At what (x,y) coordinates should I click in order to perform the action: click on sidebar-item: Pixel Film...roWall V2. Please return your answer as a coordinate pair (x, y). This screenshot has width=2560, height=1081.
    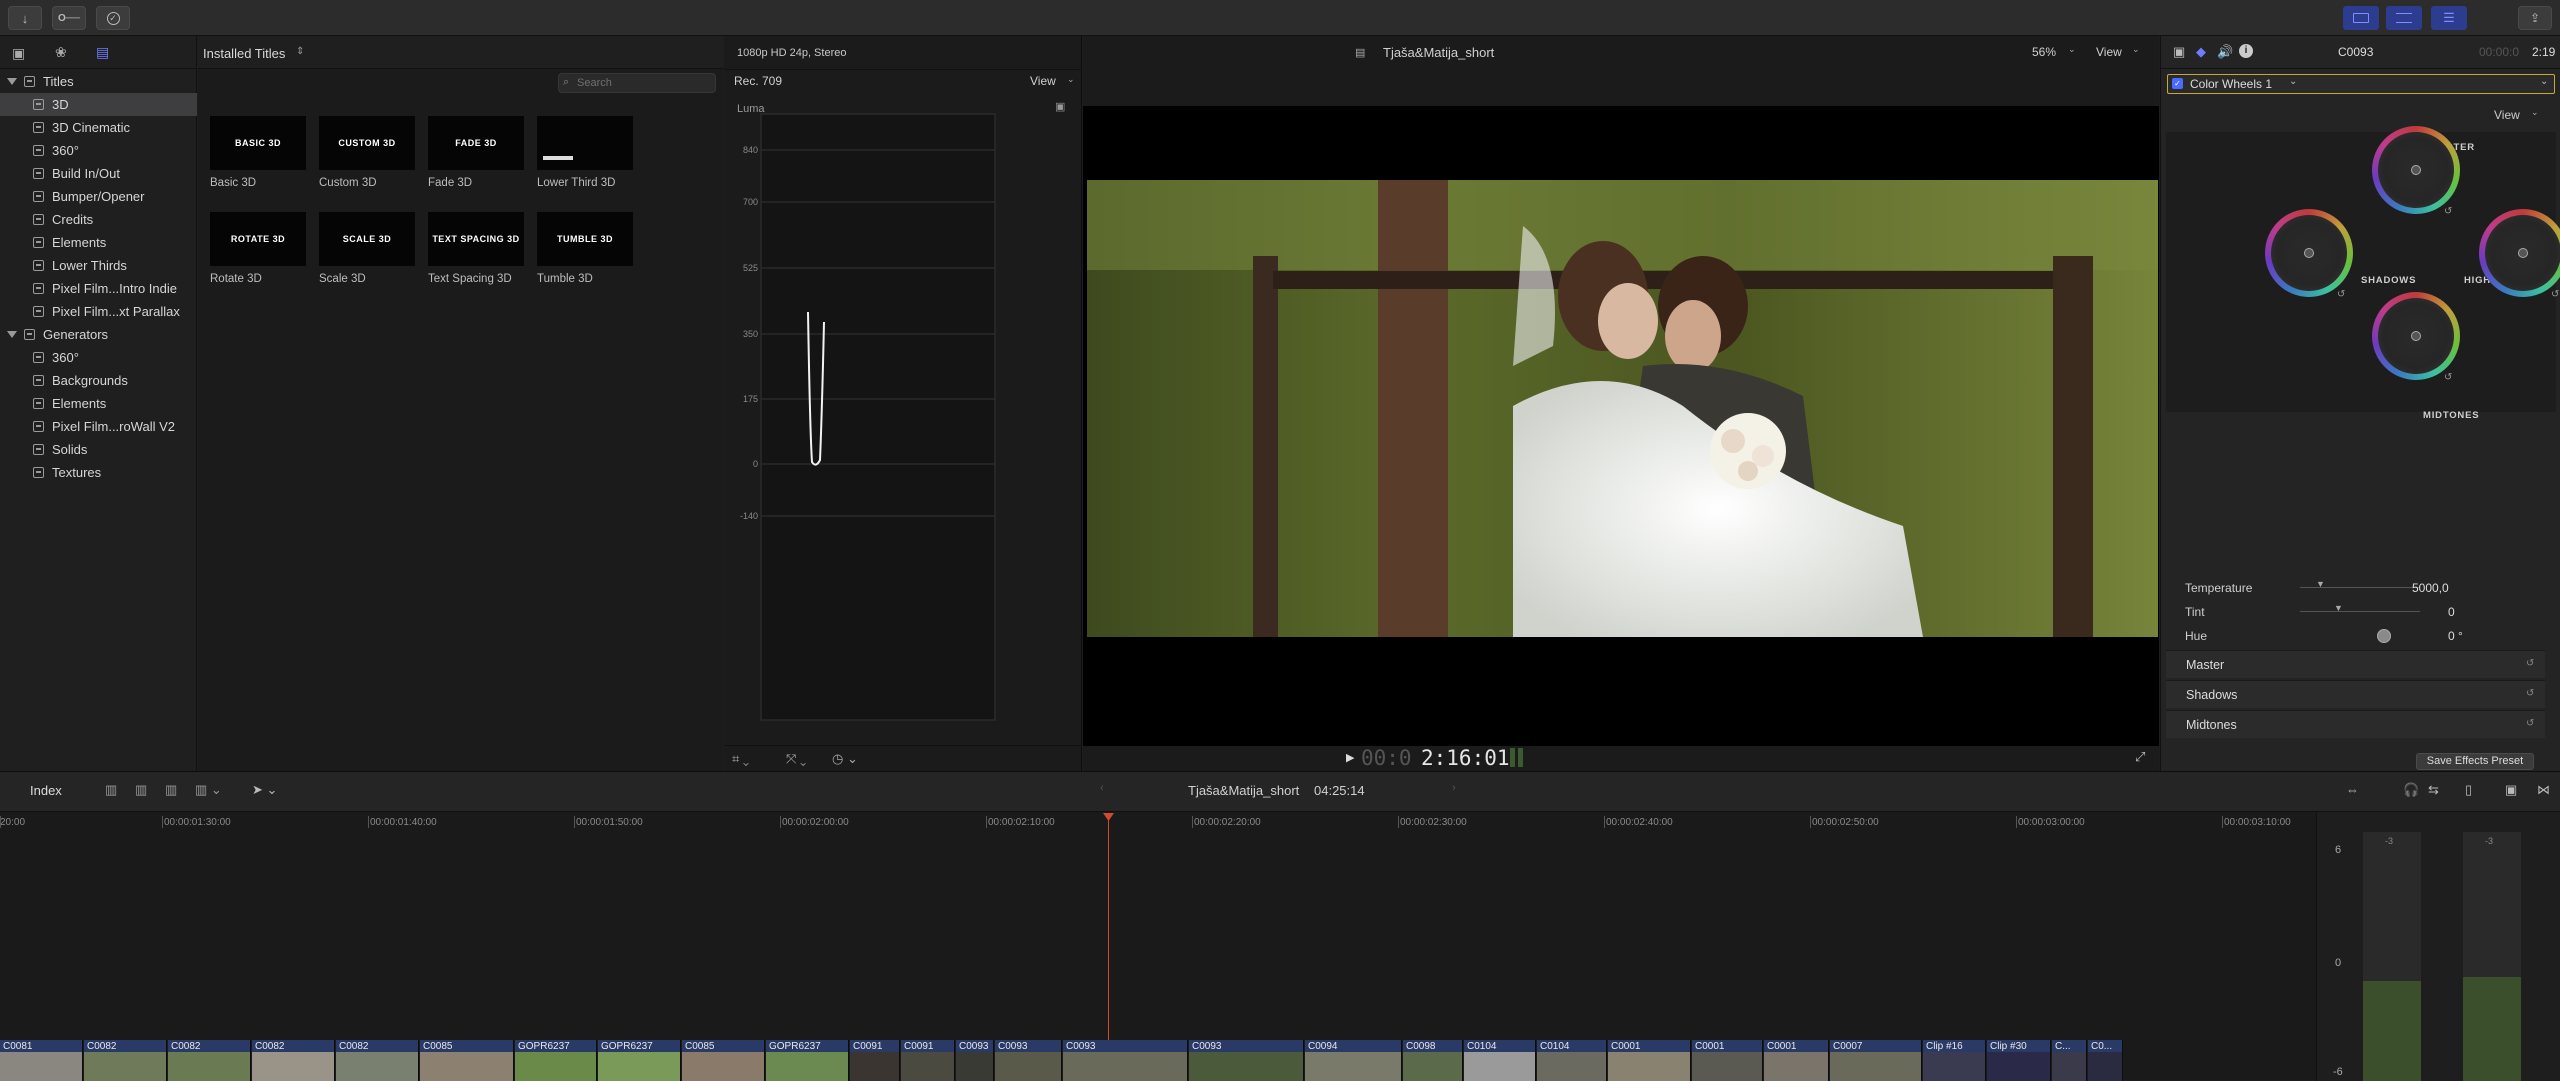
    Looking at the image, I should click on (98, 426).